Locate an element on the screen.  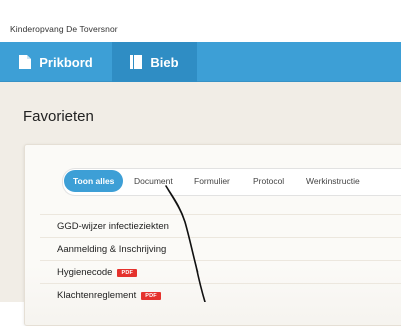
filter-document: Document is located at coordinates (153, 181).